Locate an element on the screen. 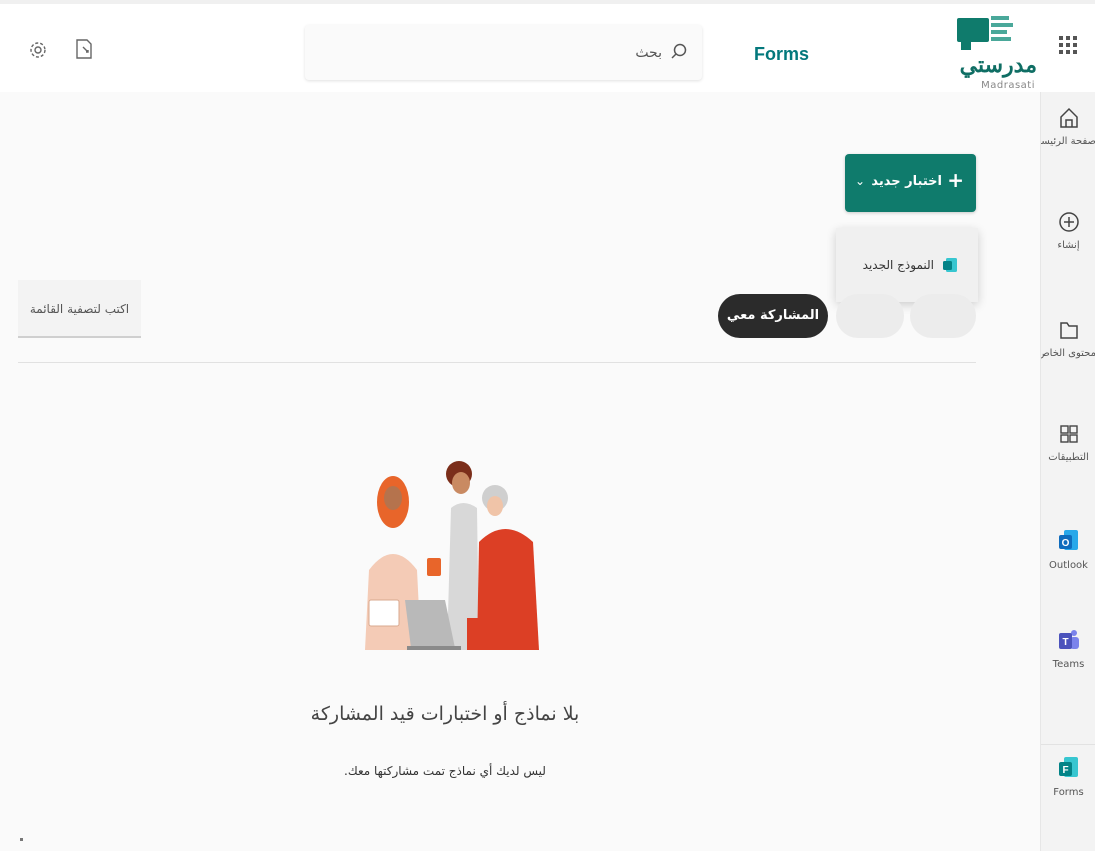  empty-state-illustration is located at coordinates (452, 555).